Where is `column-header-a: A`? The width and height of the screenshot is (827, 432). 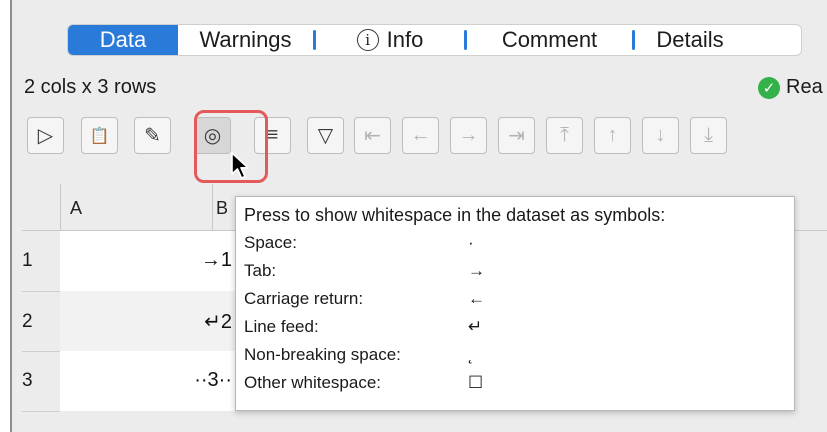 column-header-a: A is located at coordinates (76, 208).